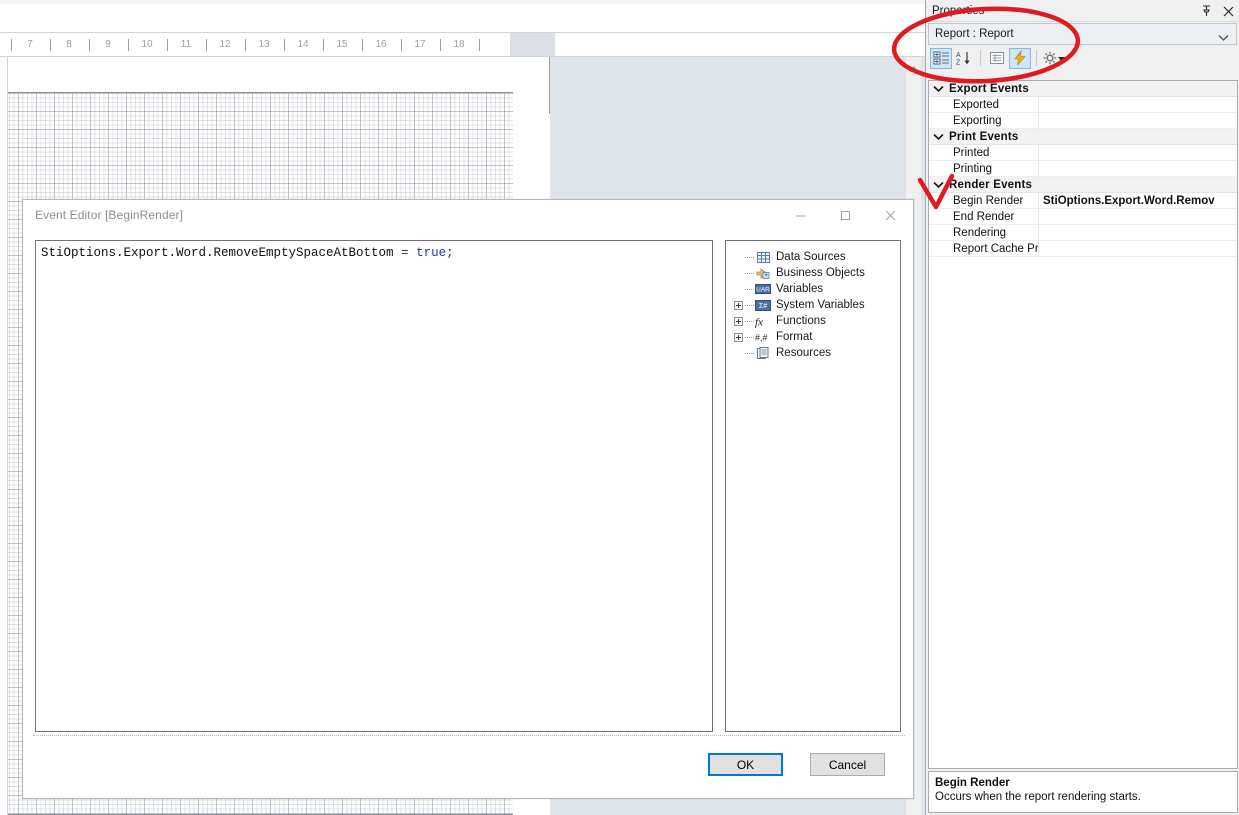  What do you see at coordinates (984, 200) in the screenshot?
I see `property-name: Begin Render` at bounding box center [984, 200].